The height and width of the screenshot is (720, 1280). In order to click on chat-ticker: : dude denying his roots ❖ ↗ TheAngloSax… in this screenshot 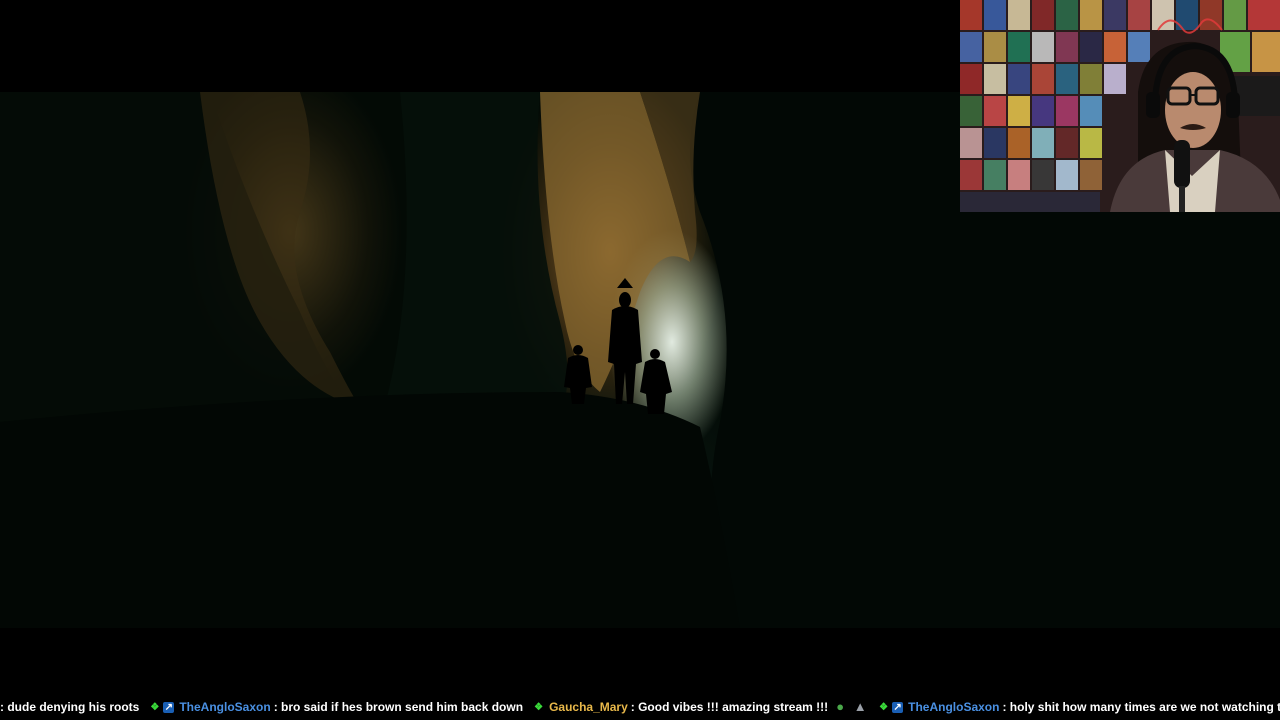, I will do `click(640, 707)`.